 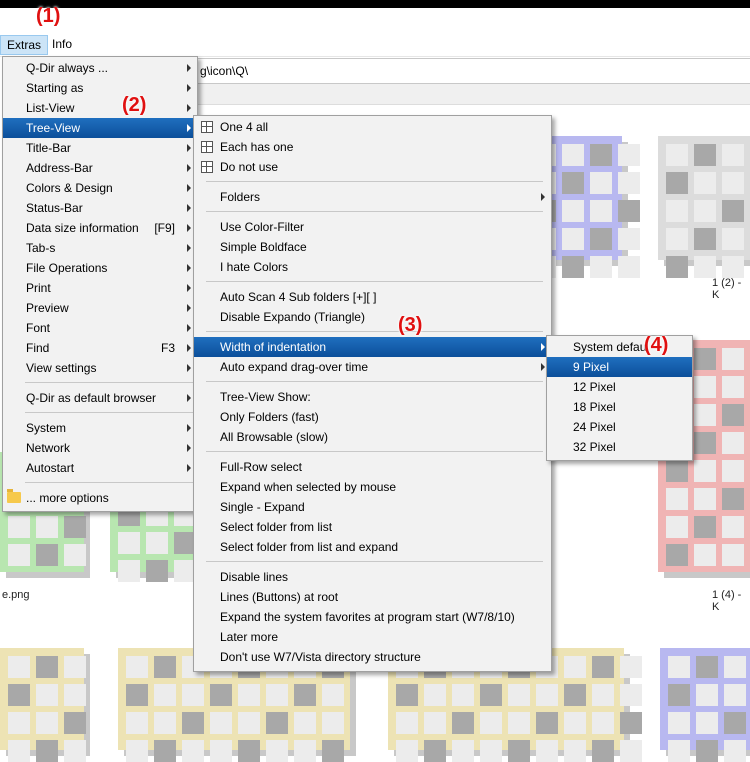 I want to click on treeview-item-simple-boldface: Simple Boldface, so click(x=372, y=247).